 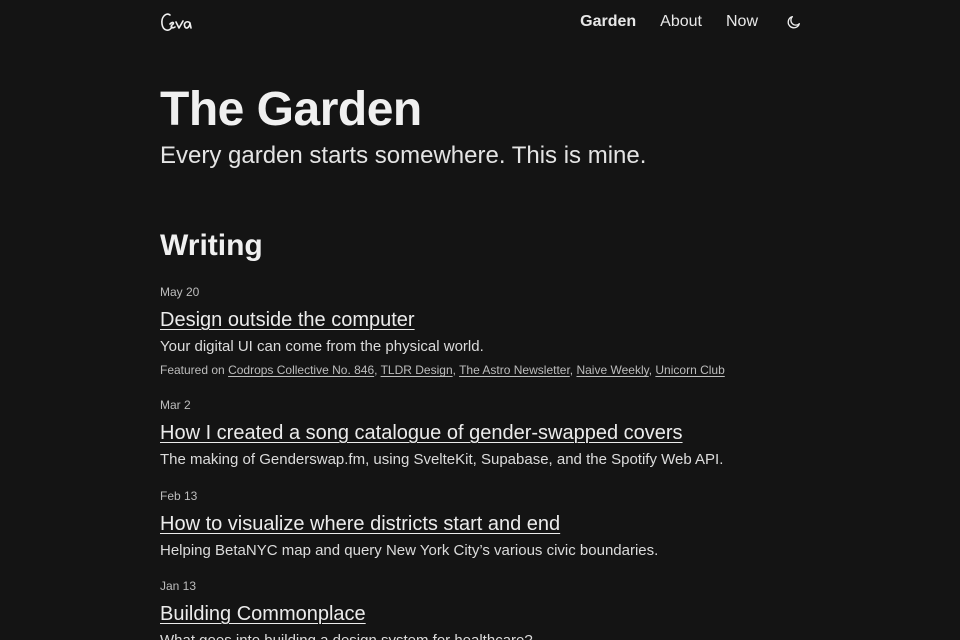 What do you see at coordinates (291, 109) in the screenshot?
I see `page-title: The Garden` at bounding box center [291, 109].